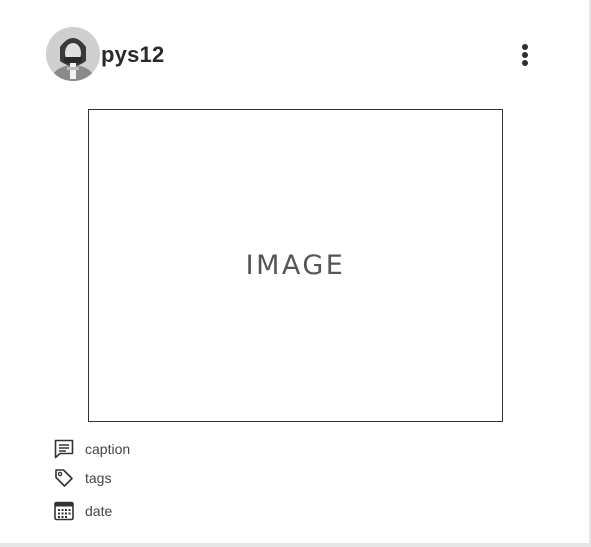 The height and width of the screenshot is (547, 591). Describe the element at coordinates (108, 449) in the screenshot. I see `caption-label: caption` at that location.